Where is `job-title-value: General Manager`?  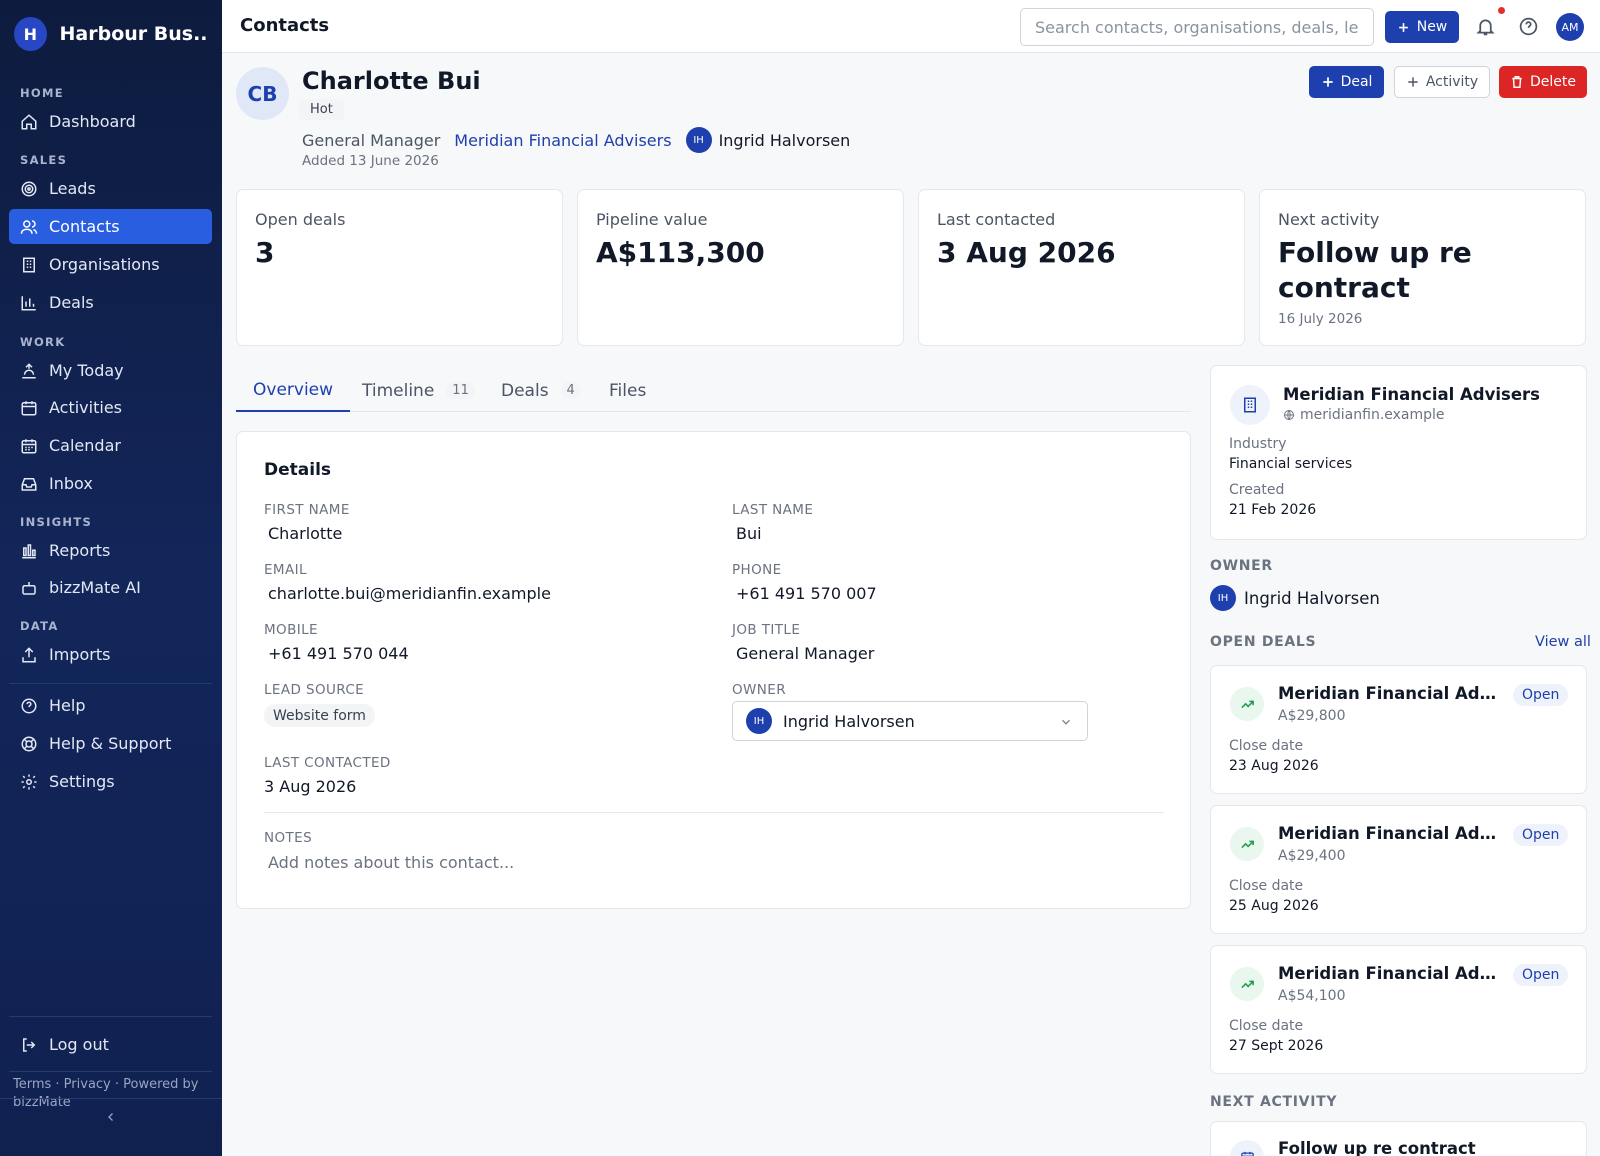
job-title-value: General Manager is located at coordinates (805, 653).